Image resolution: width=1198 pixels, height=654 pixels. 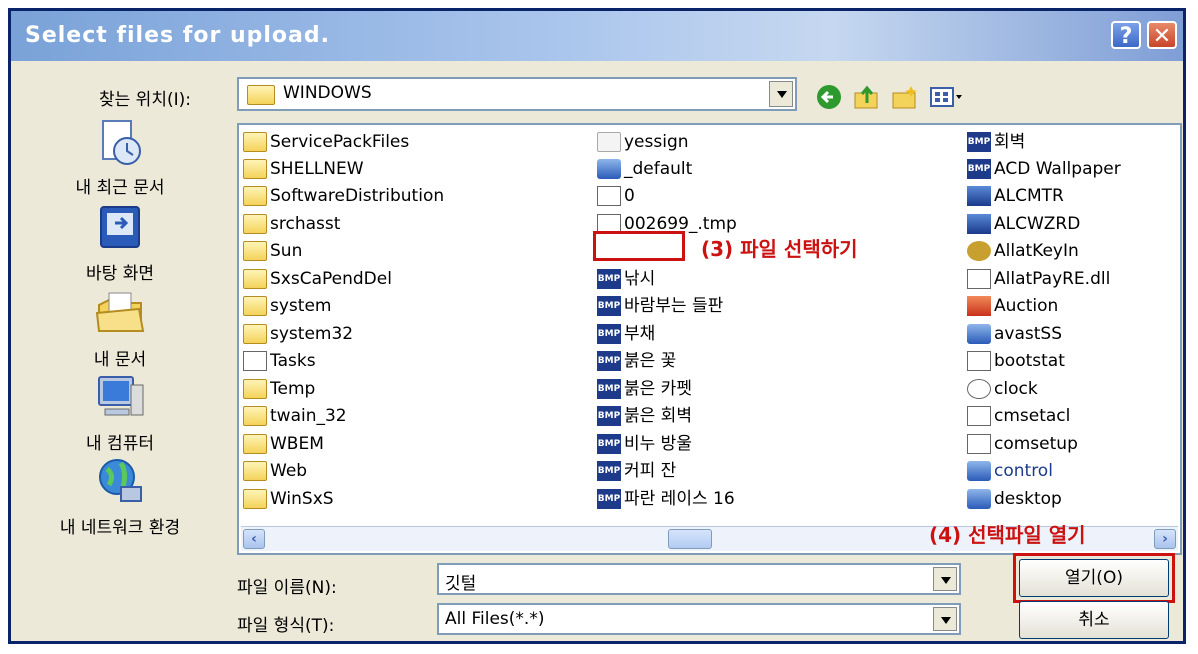 What do you see at coordinates (495, 619) in the screenshot?
I see `filetype-value: All Files(*.*)` at bounding box center [495, 619].